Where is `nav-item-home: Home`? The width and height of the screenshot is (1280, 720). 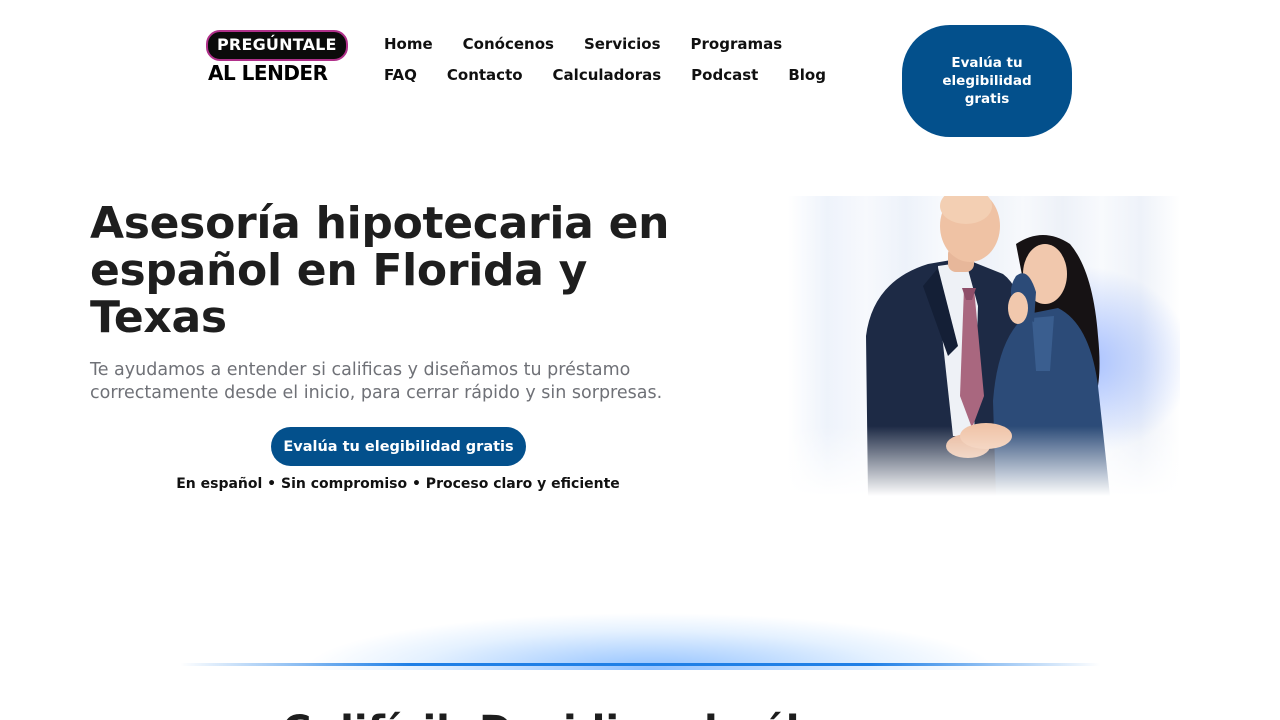
nav-item-home: Home is located at coordinates (408, 44).